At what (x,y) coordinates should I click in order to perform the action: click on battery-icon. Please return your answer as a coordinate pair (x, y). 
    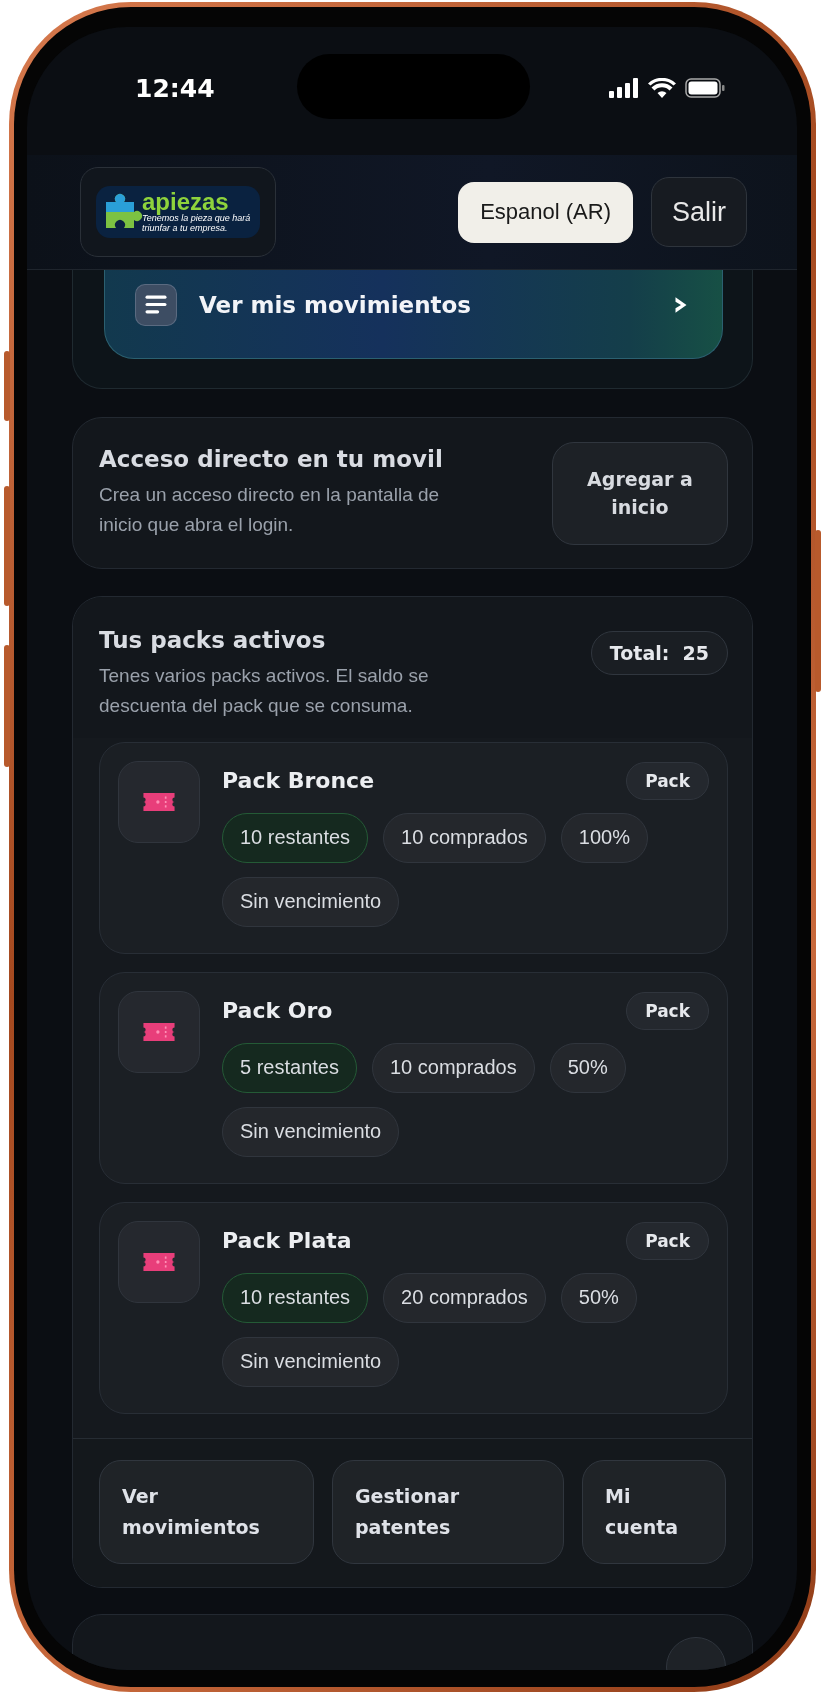
    Looking at the image, I should click on (705, 88).